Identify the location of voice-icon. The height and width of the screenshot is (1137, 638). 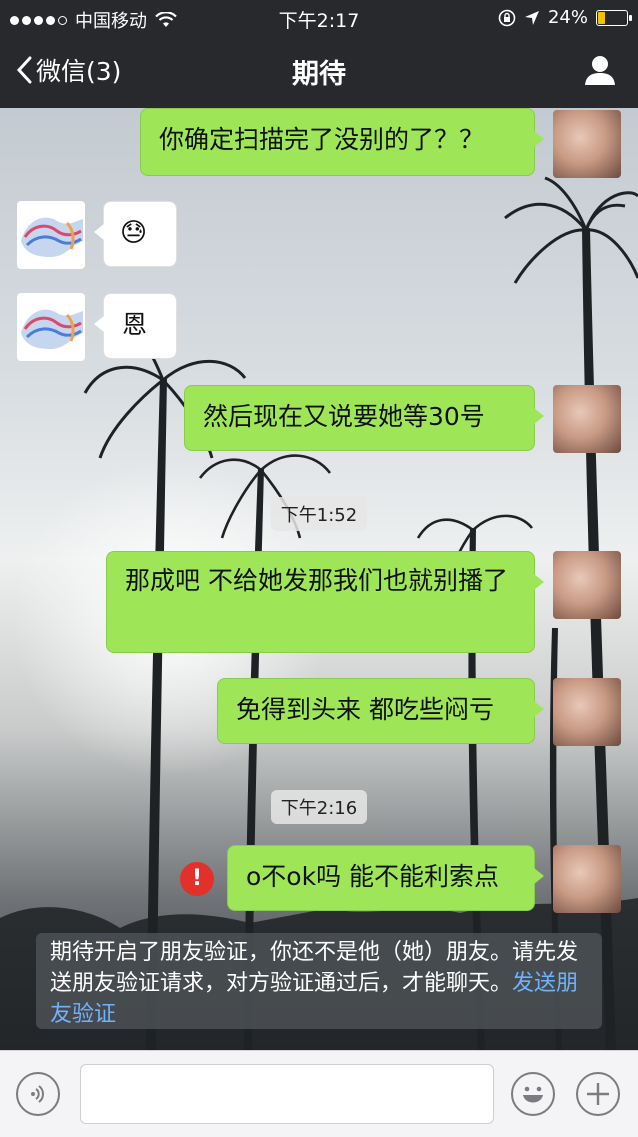
(37, 1094).